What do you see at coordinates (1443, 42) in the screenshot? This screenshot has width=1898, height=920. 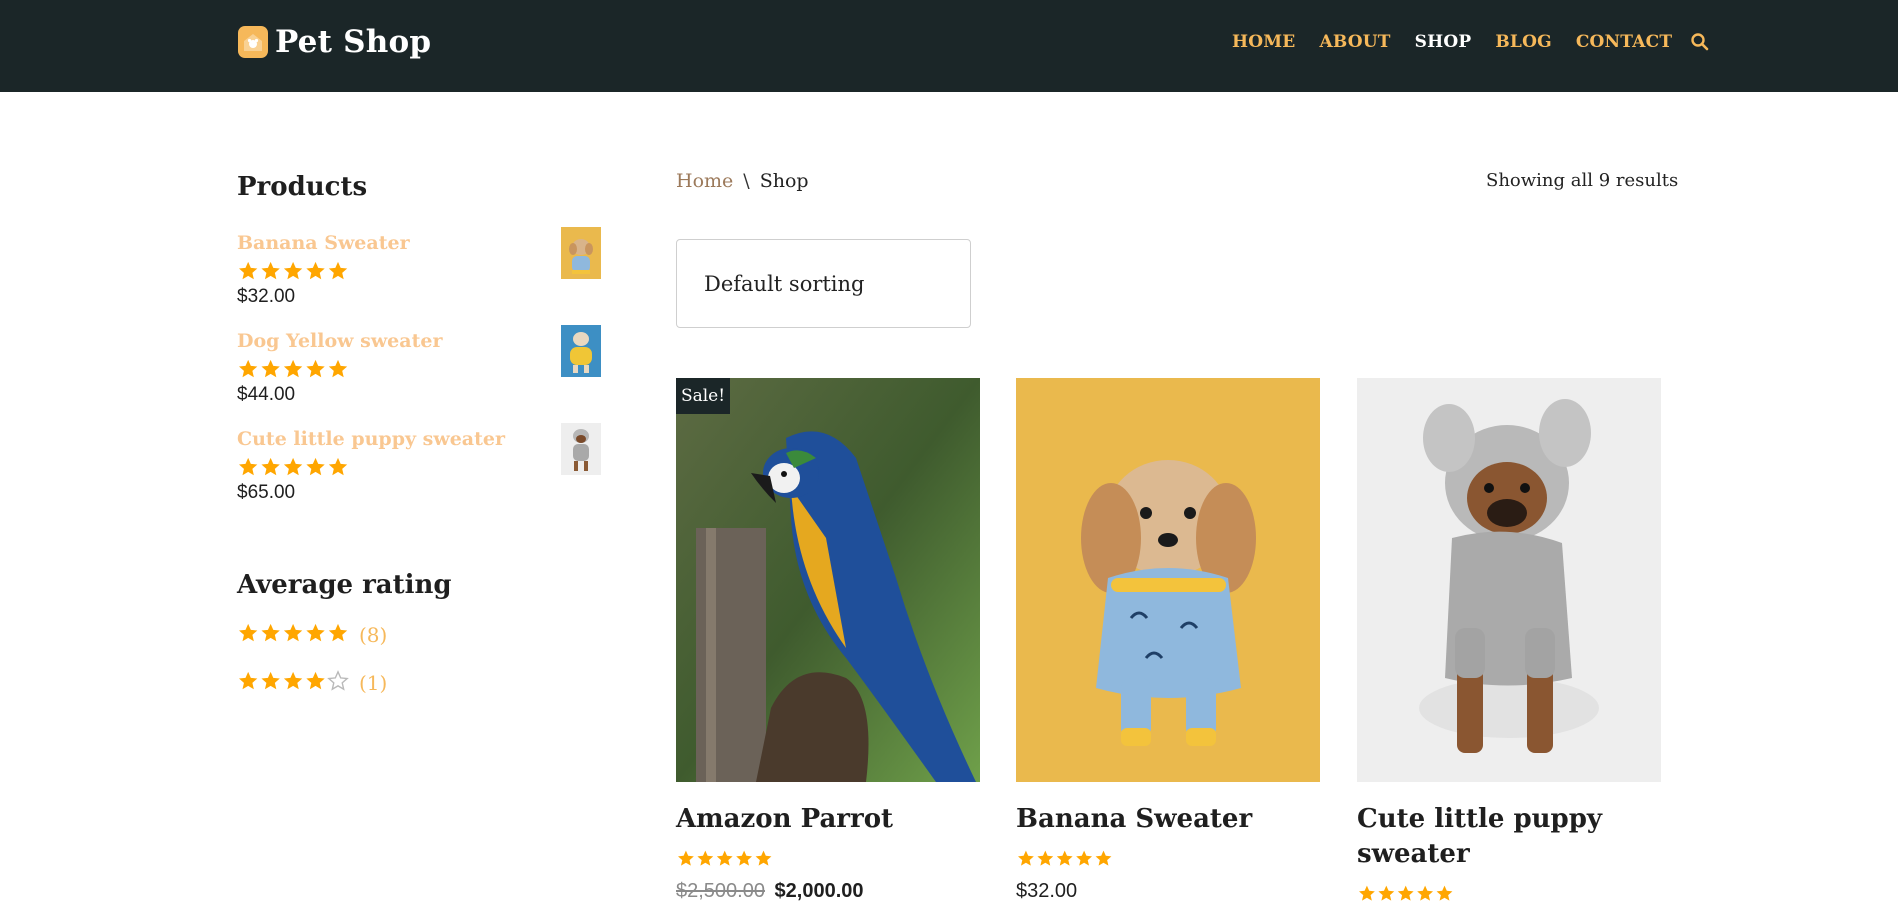 I see `nav-shop: SHOP` at bounding box center [1443, 42].